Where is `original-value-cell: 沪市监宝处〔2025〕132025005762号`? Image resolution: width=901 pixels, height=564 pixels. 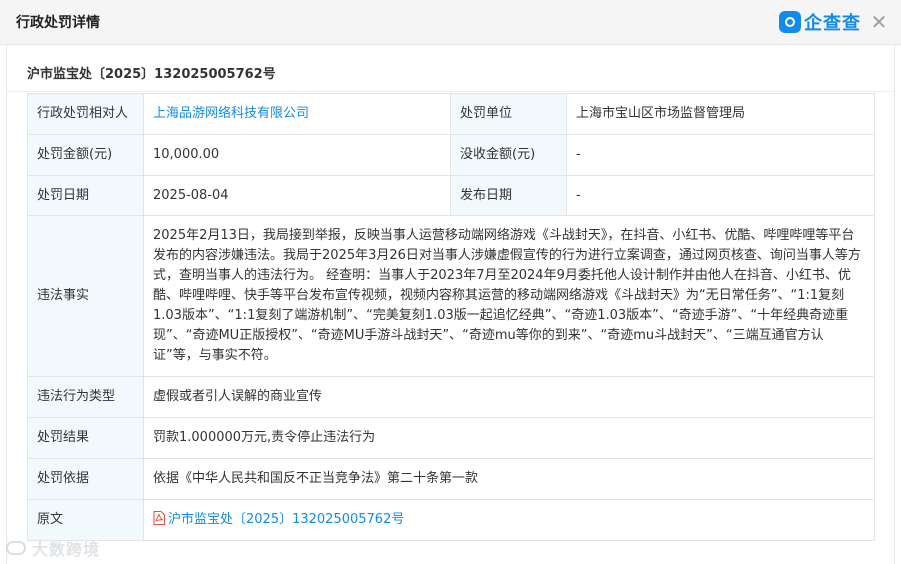
original-value-cell: 沪市监宝处〔2025〕132025005762号 is located at coordinates (509, 520).